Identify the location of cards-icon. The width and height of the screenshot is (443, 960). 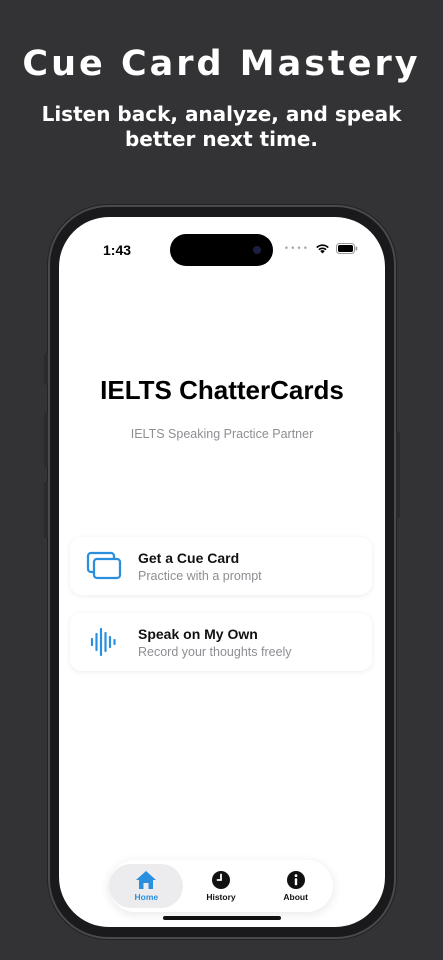
(104, 565).